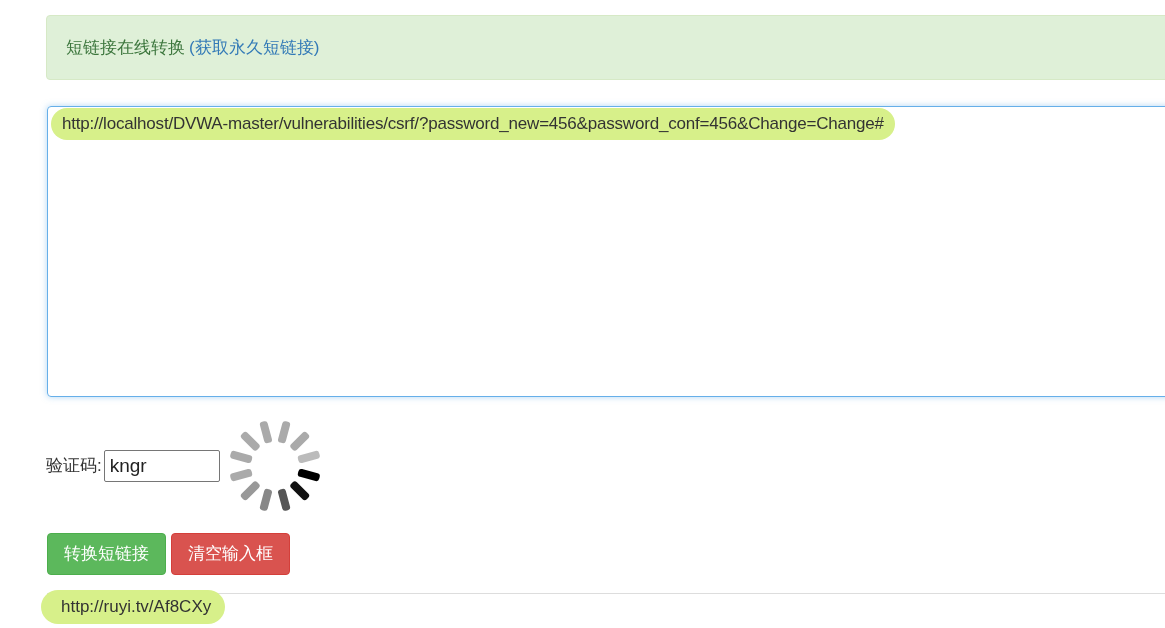  I want to click on captcha-input: kngr, so click(161, 466).